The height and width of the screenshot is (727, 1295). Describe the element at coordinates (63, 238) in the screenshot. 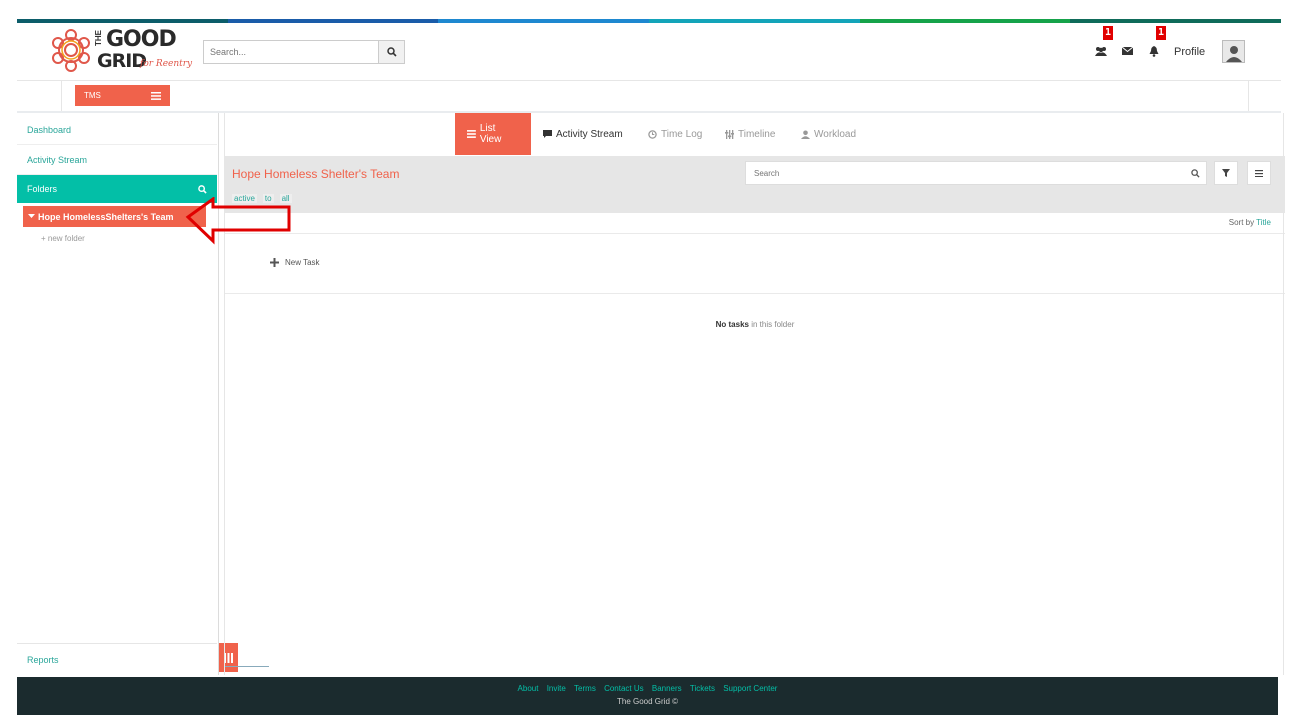

I see `new-folder-link: + new folder` at that location.